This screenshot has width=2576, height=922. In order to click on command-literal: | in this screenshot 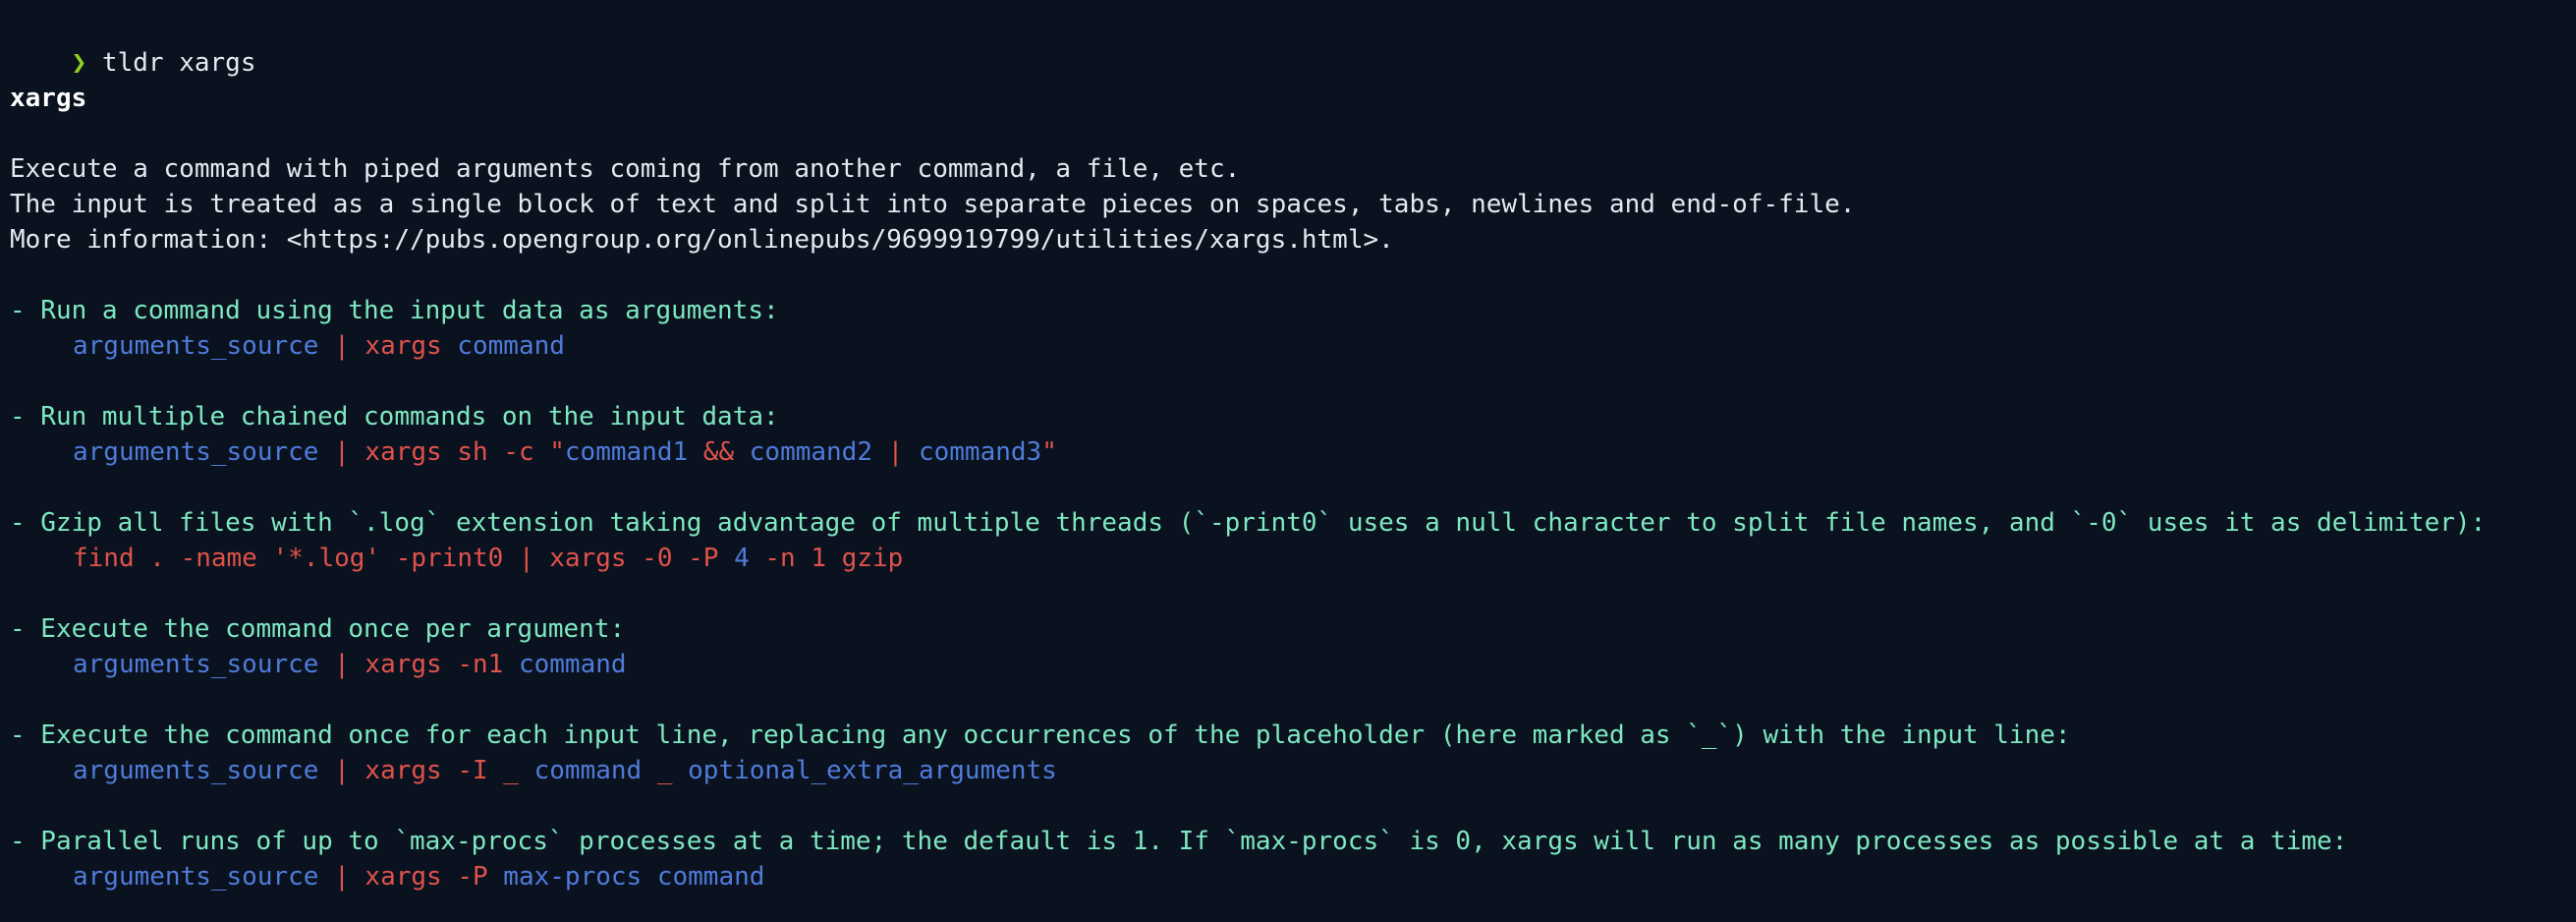, I will do `click(895, 452)`.